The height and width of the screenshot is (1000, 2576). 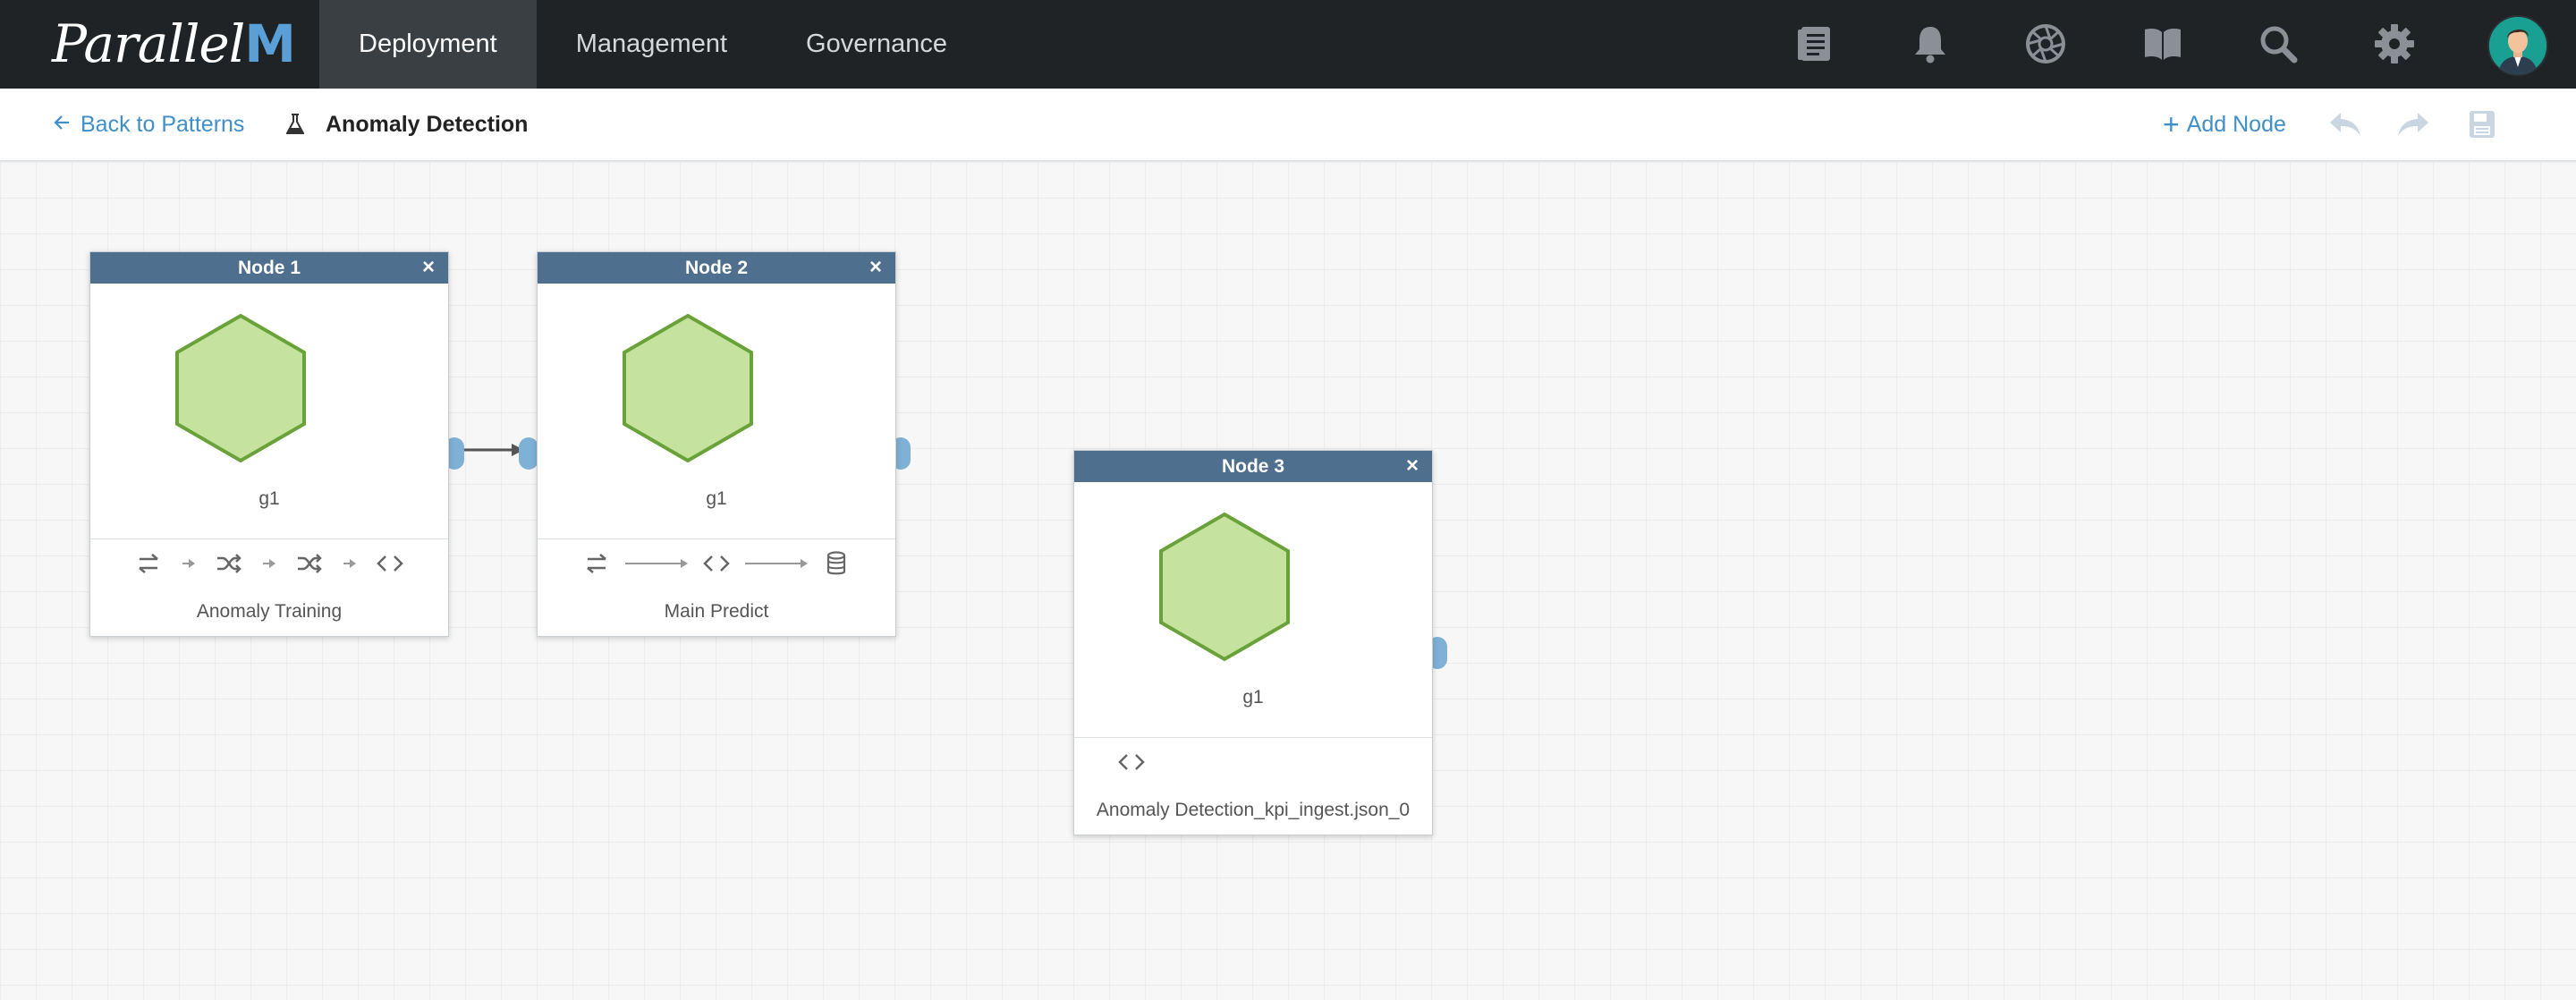 What do you see at coordinates (2045, 44) in the screenshot?
I see `aperture-icon` at bounding box center [2045, 44].